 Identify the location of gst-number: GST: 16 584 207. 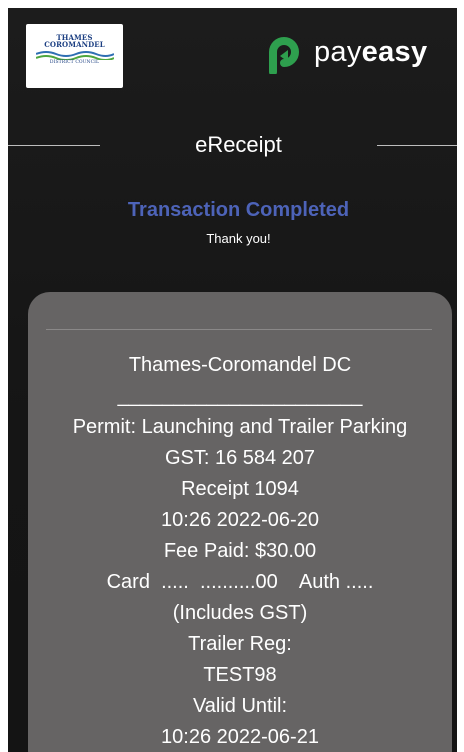
(240, 458).